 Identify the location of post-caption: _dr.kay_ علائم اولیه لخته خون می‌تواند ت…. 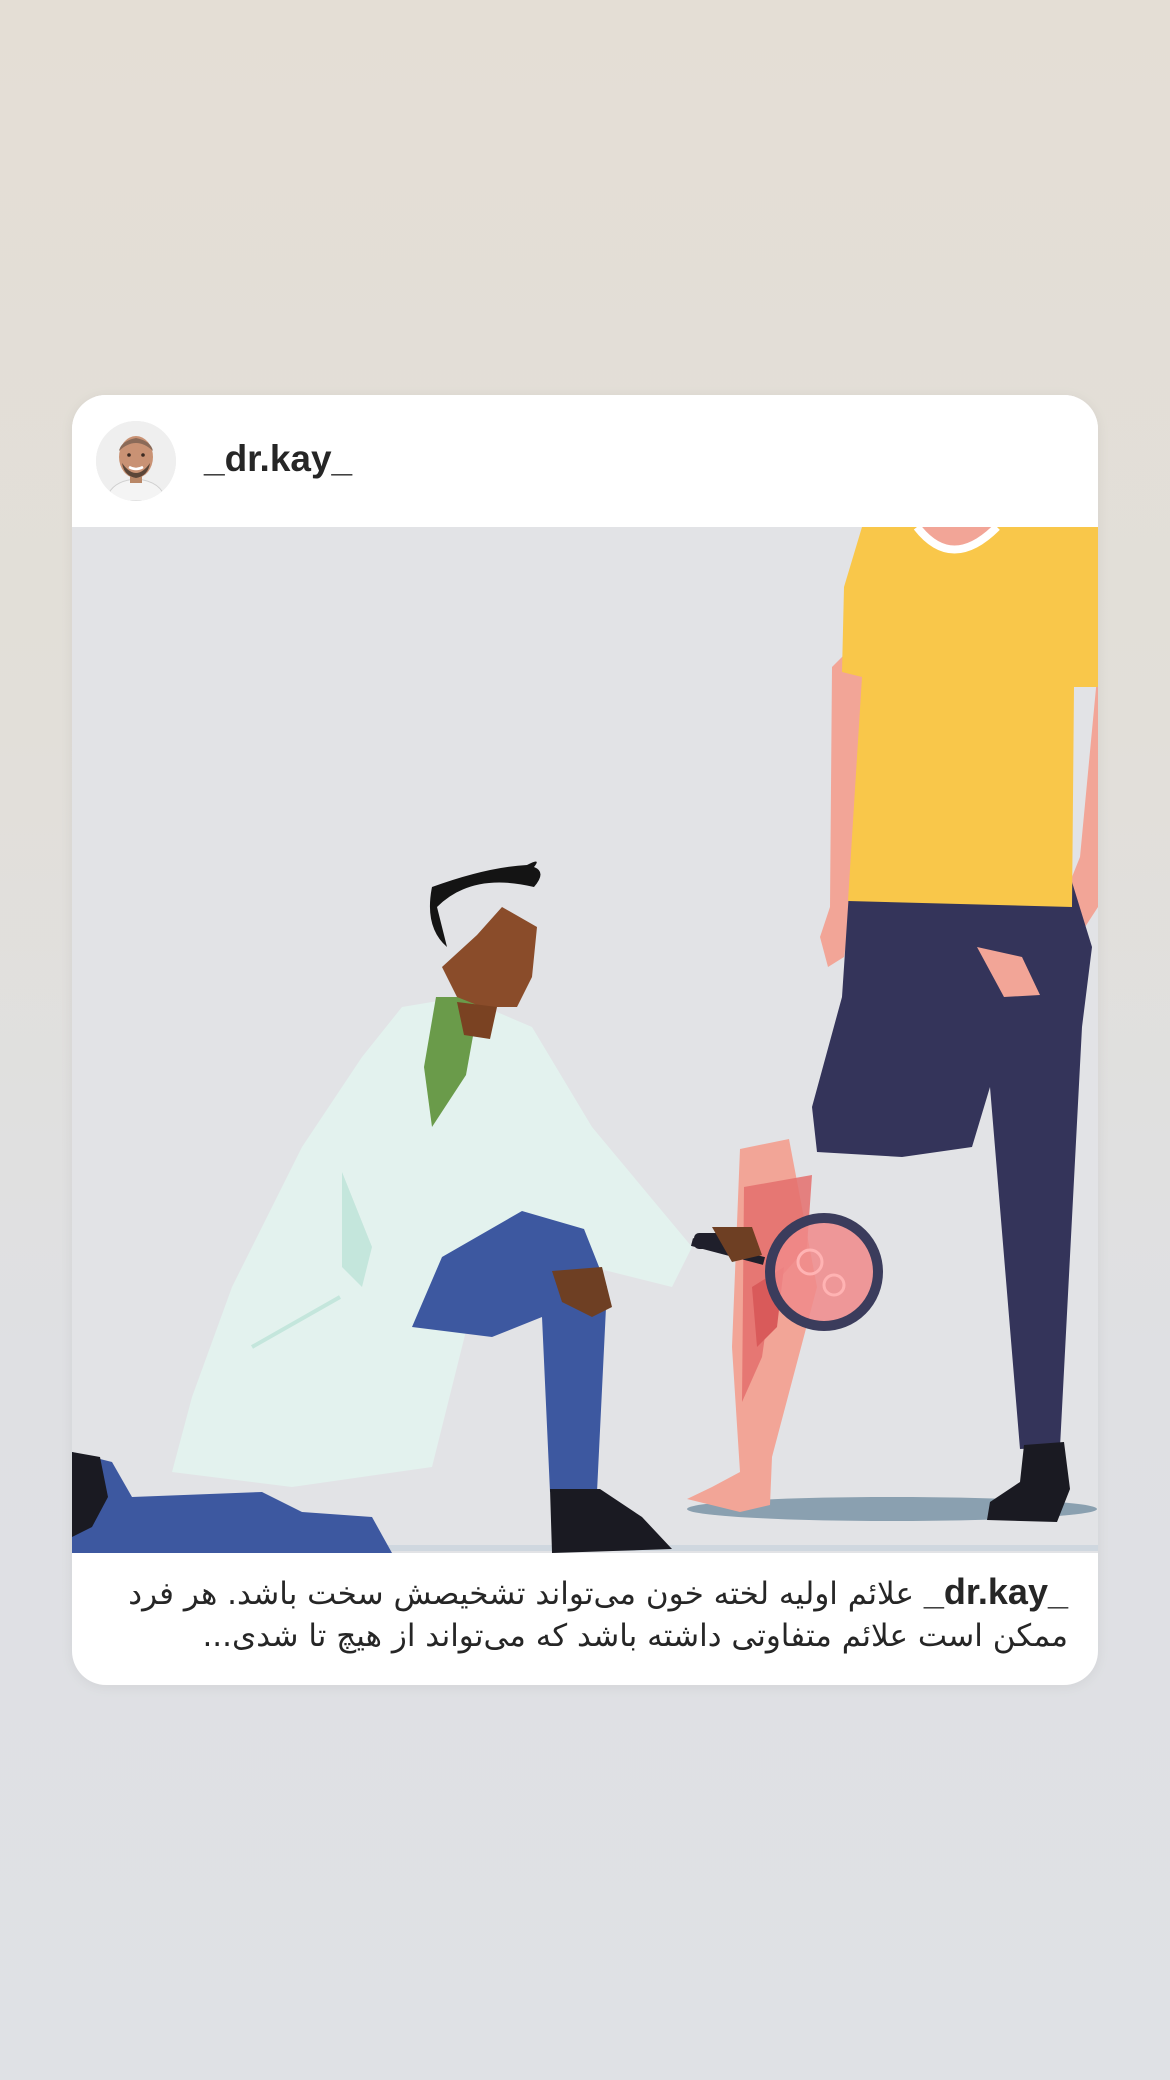
(582, 1614).